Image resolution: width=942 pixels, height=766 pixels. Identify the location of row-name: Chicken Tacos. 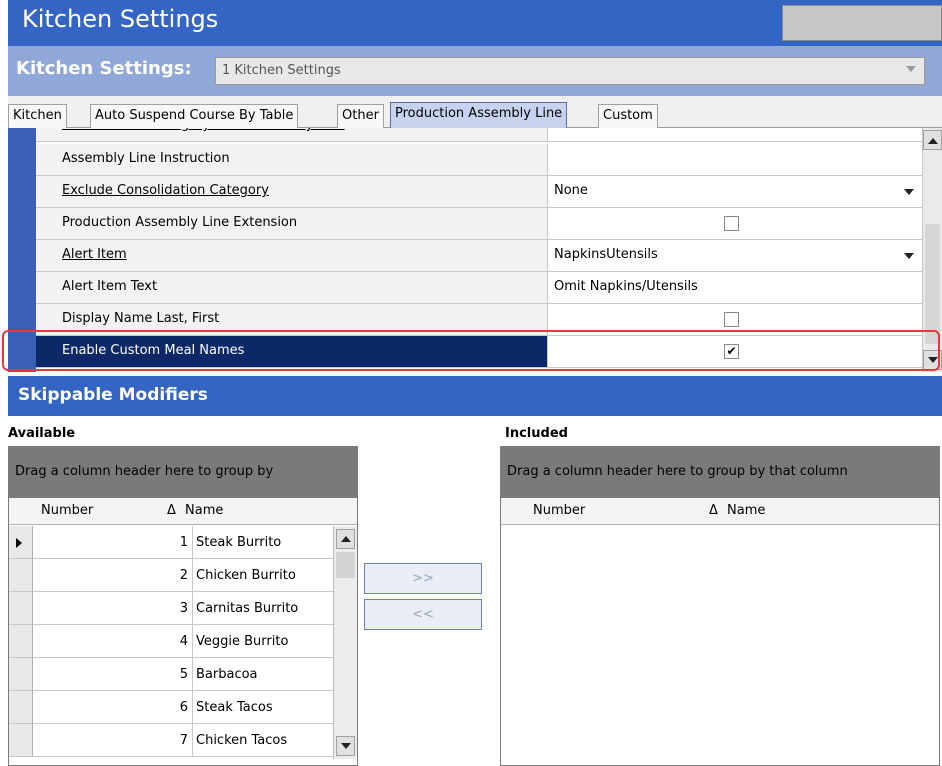
(242, 740).